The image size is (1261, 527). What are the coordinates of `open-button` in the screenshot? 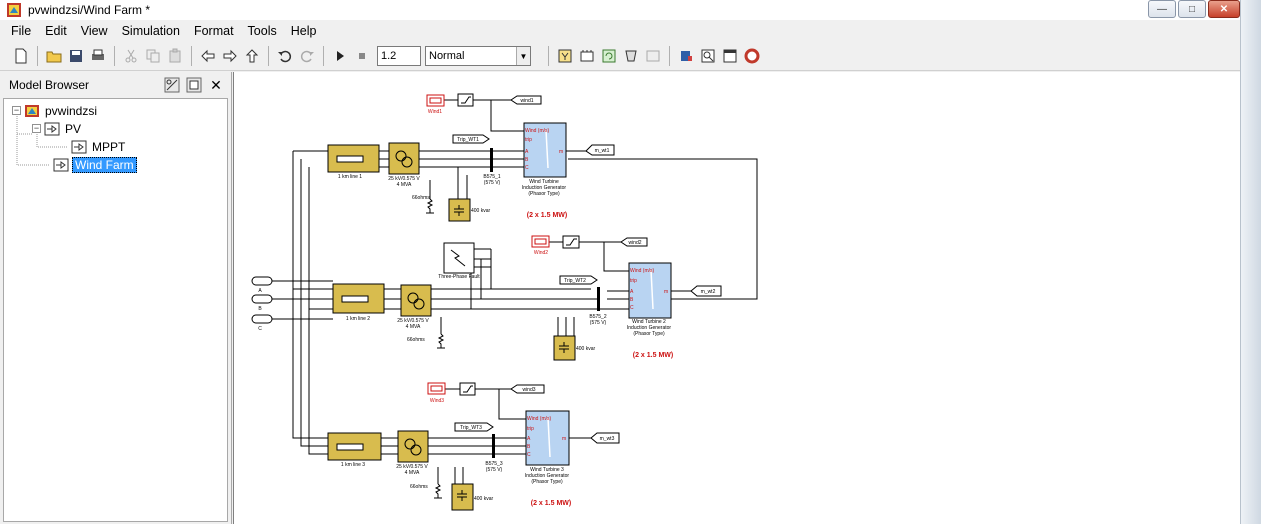 It's located at (54, 56).